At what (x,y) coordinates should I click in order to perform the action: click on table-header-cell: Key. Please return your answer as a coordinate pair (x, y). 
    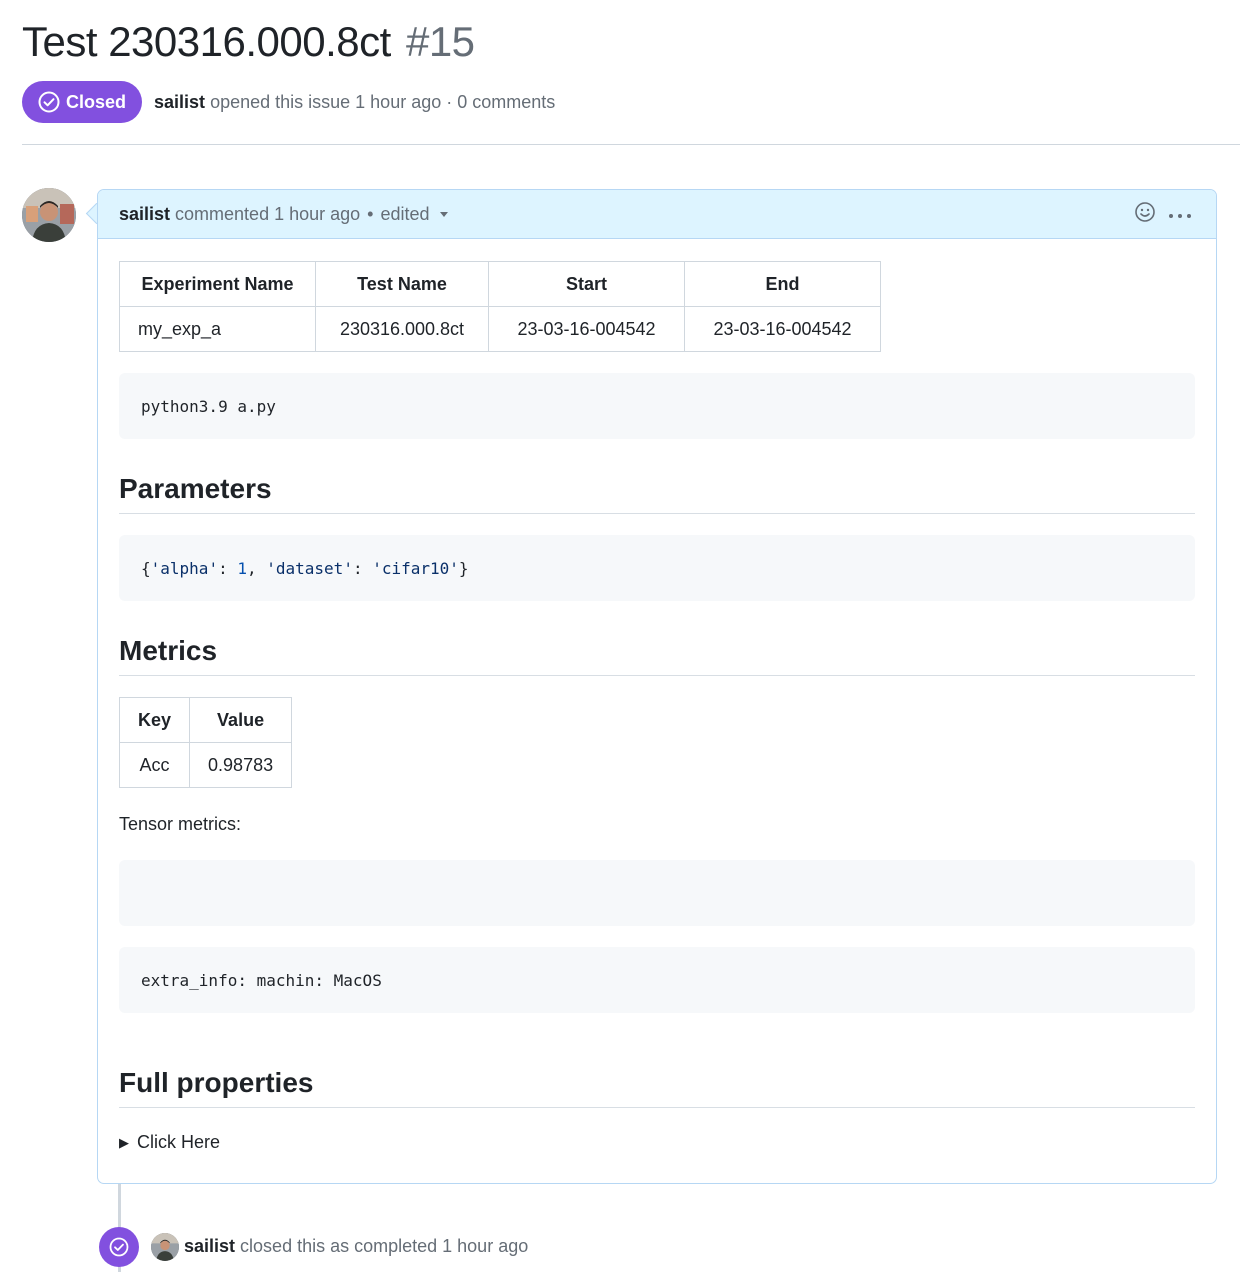
    Looking at the image, I should click on (154, 720).